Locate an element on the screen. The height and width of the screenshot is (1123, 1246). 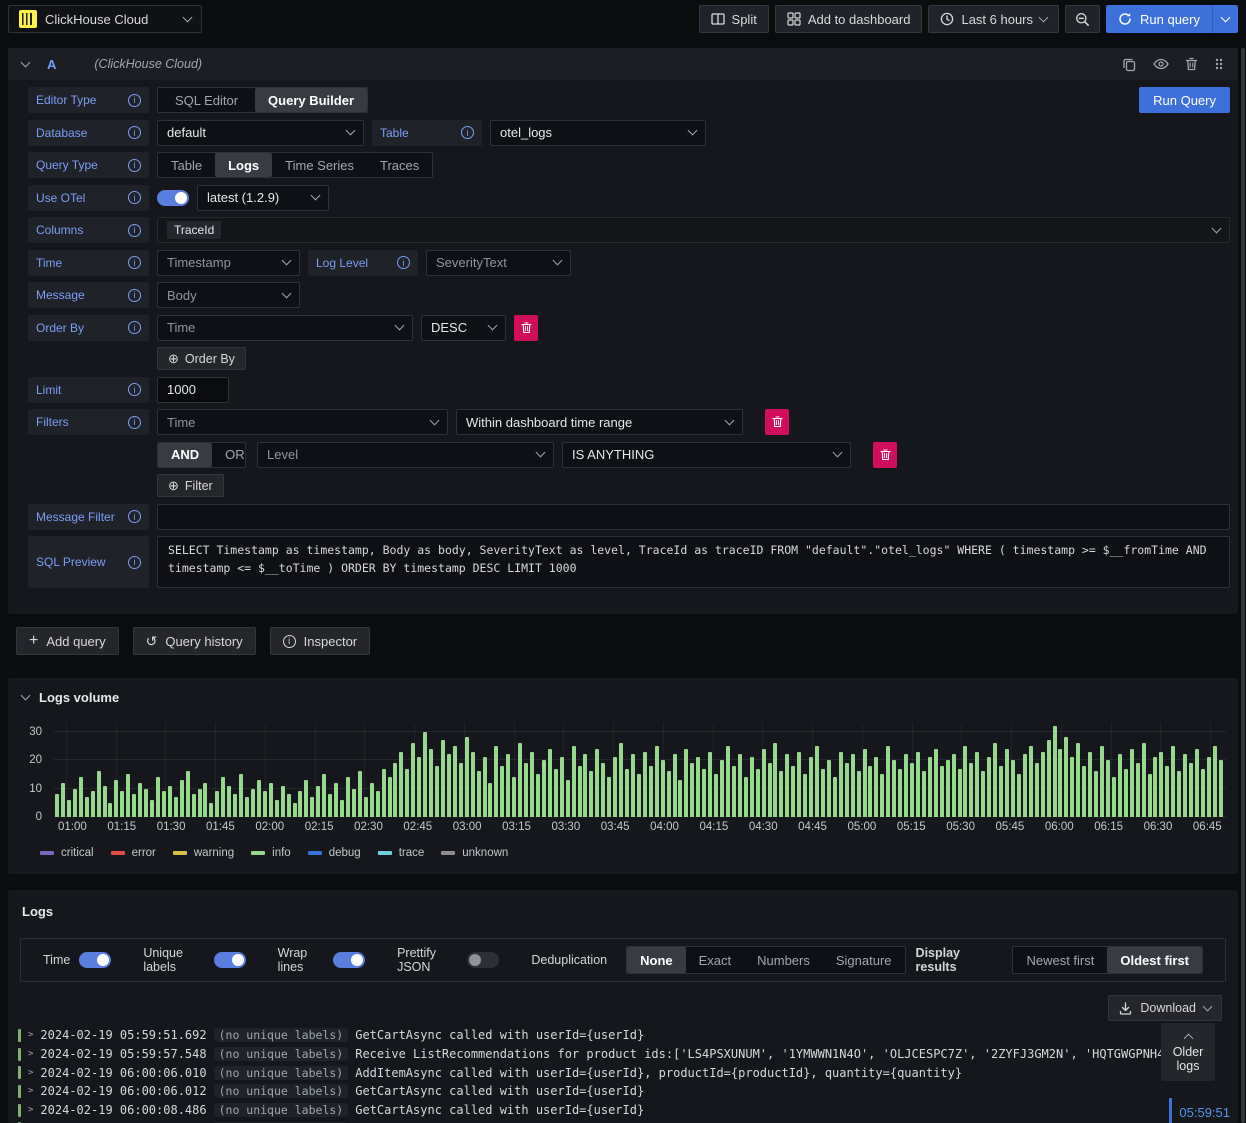
columns-multiselect: TraceId is located at coordinates (693, 230).